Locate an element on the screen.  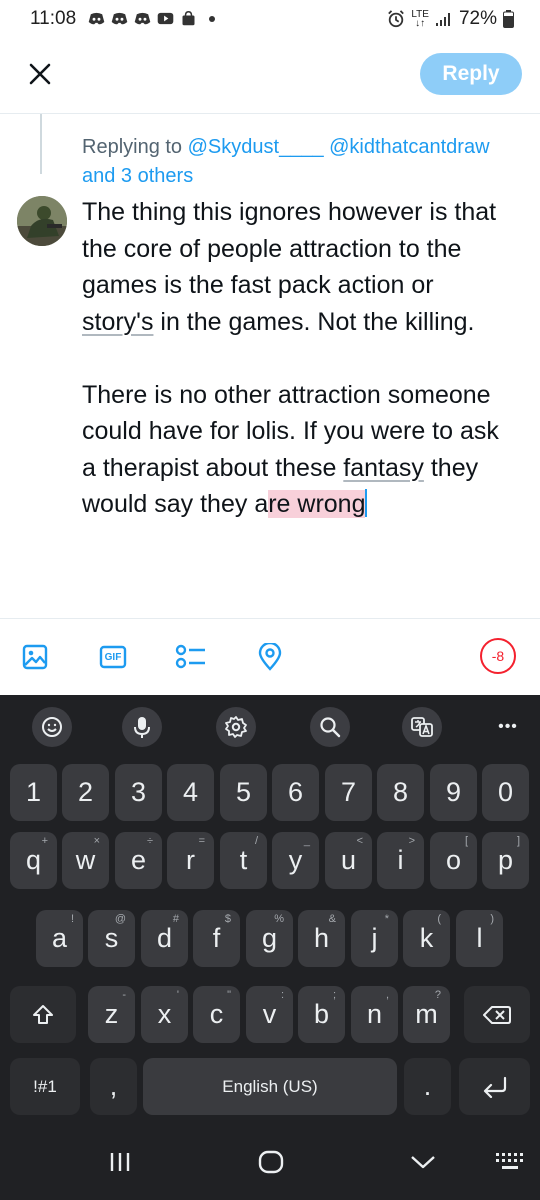
compose-toolbar: GIF is located at coordinates (270, 657).